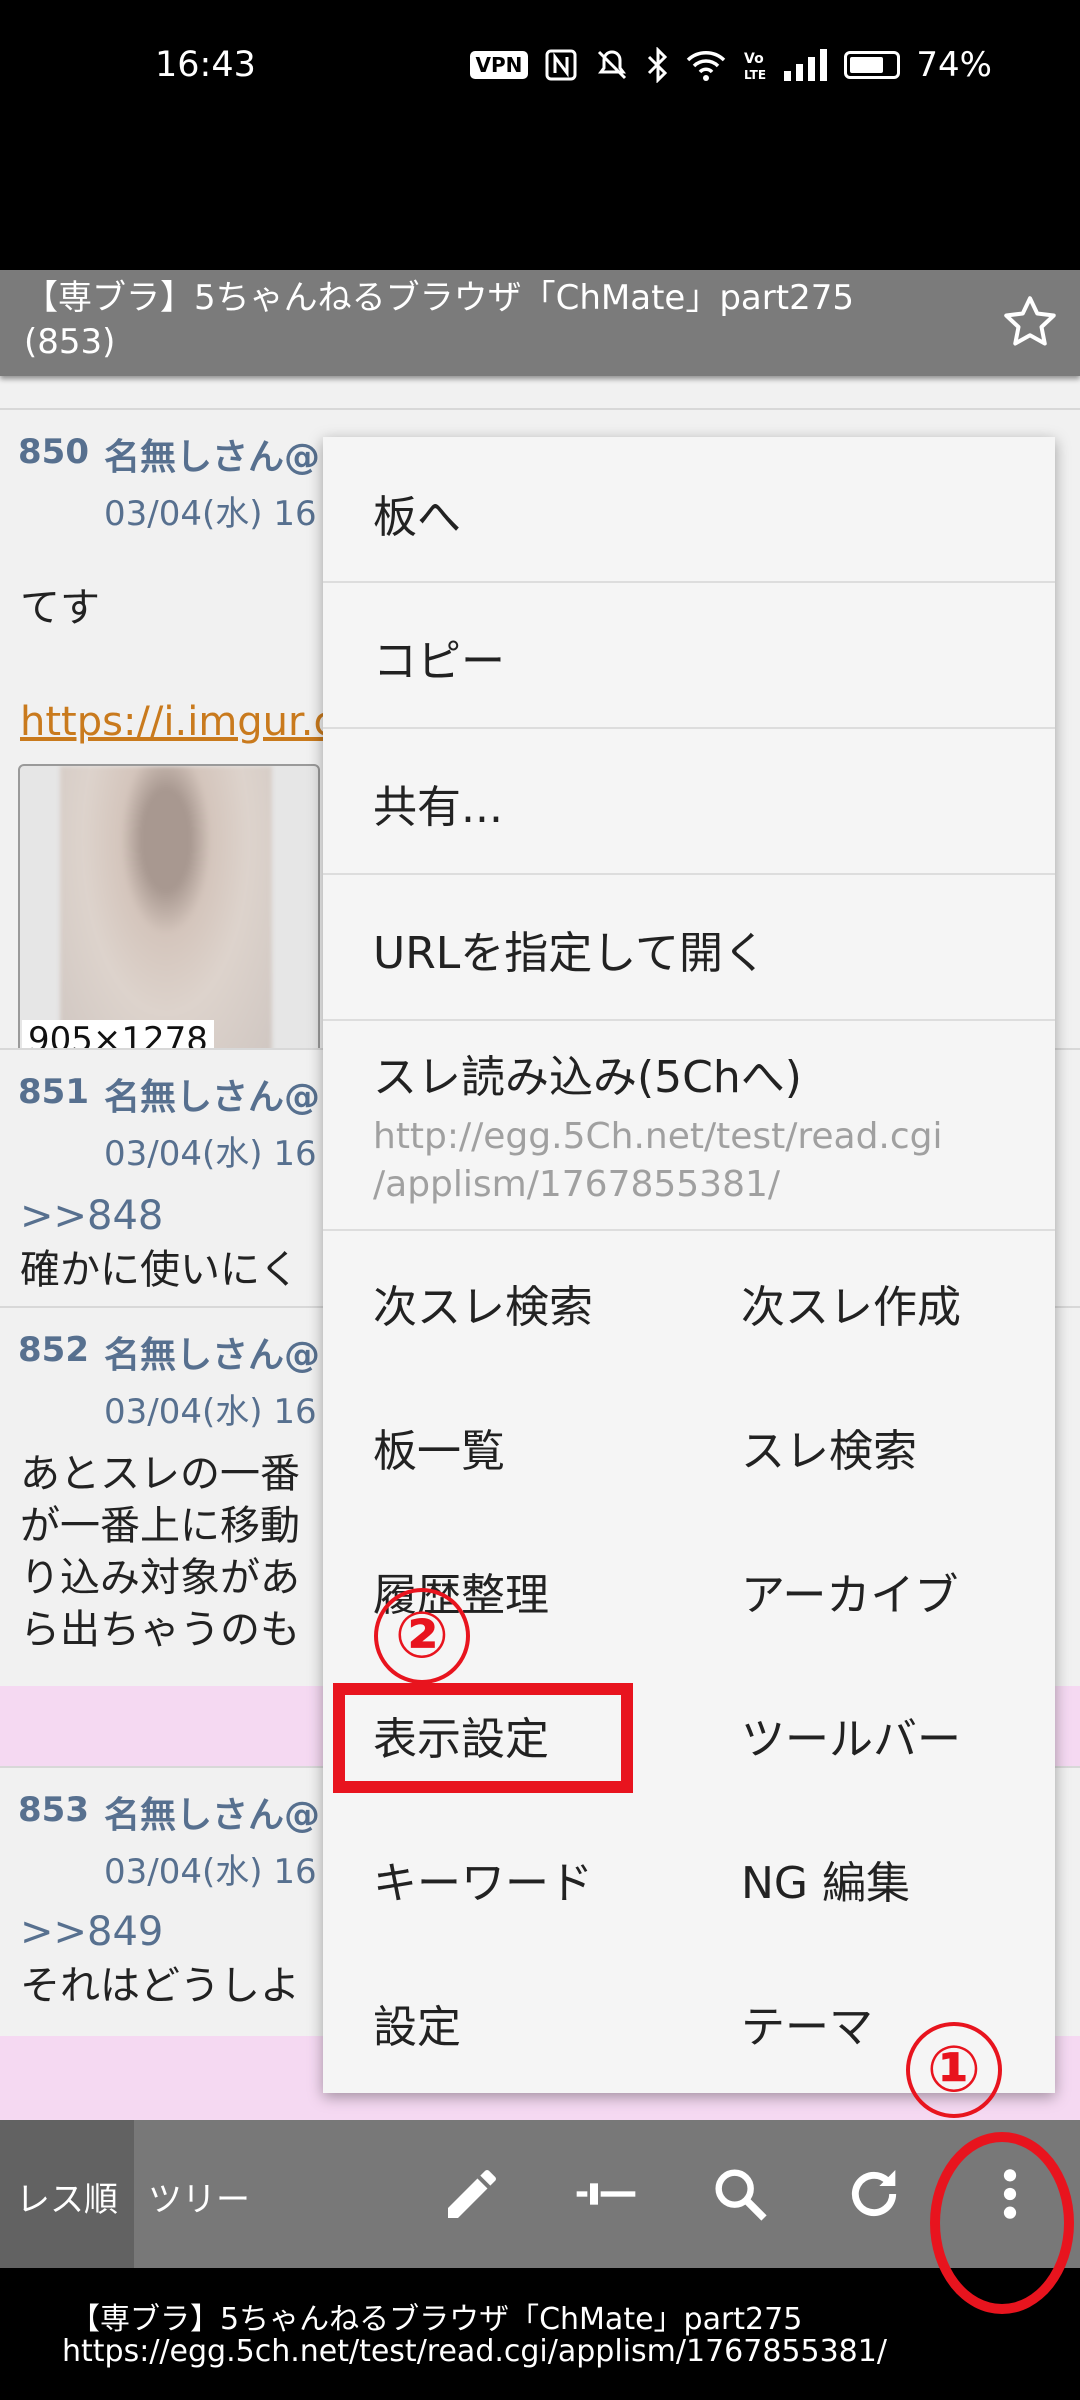  What do you see at coordinates (417, 513) in the screenshot?
I see `menu-item-to-board: 板へ` at bounding box center [417, 513].